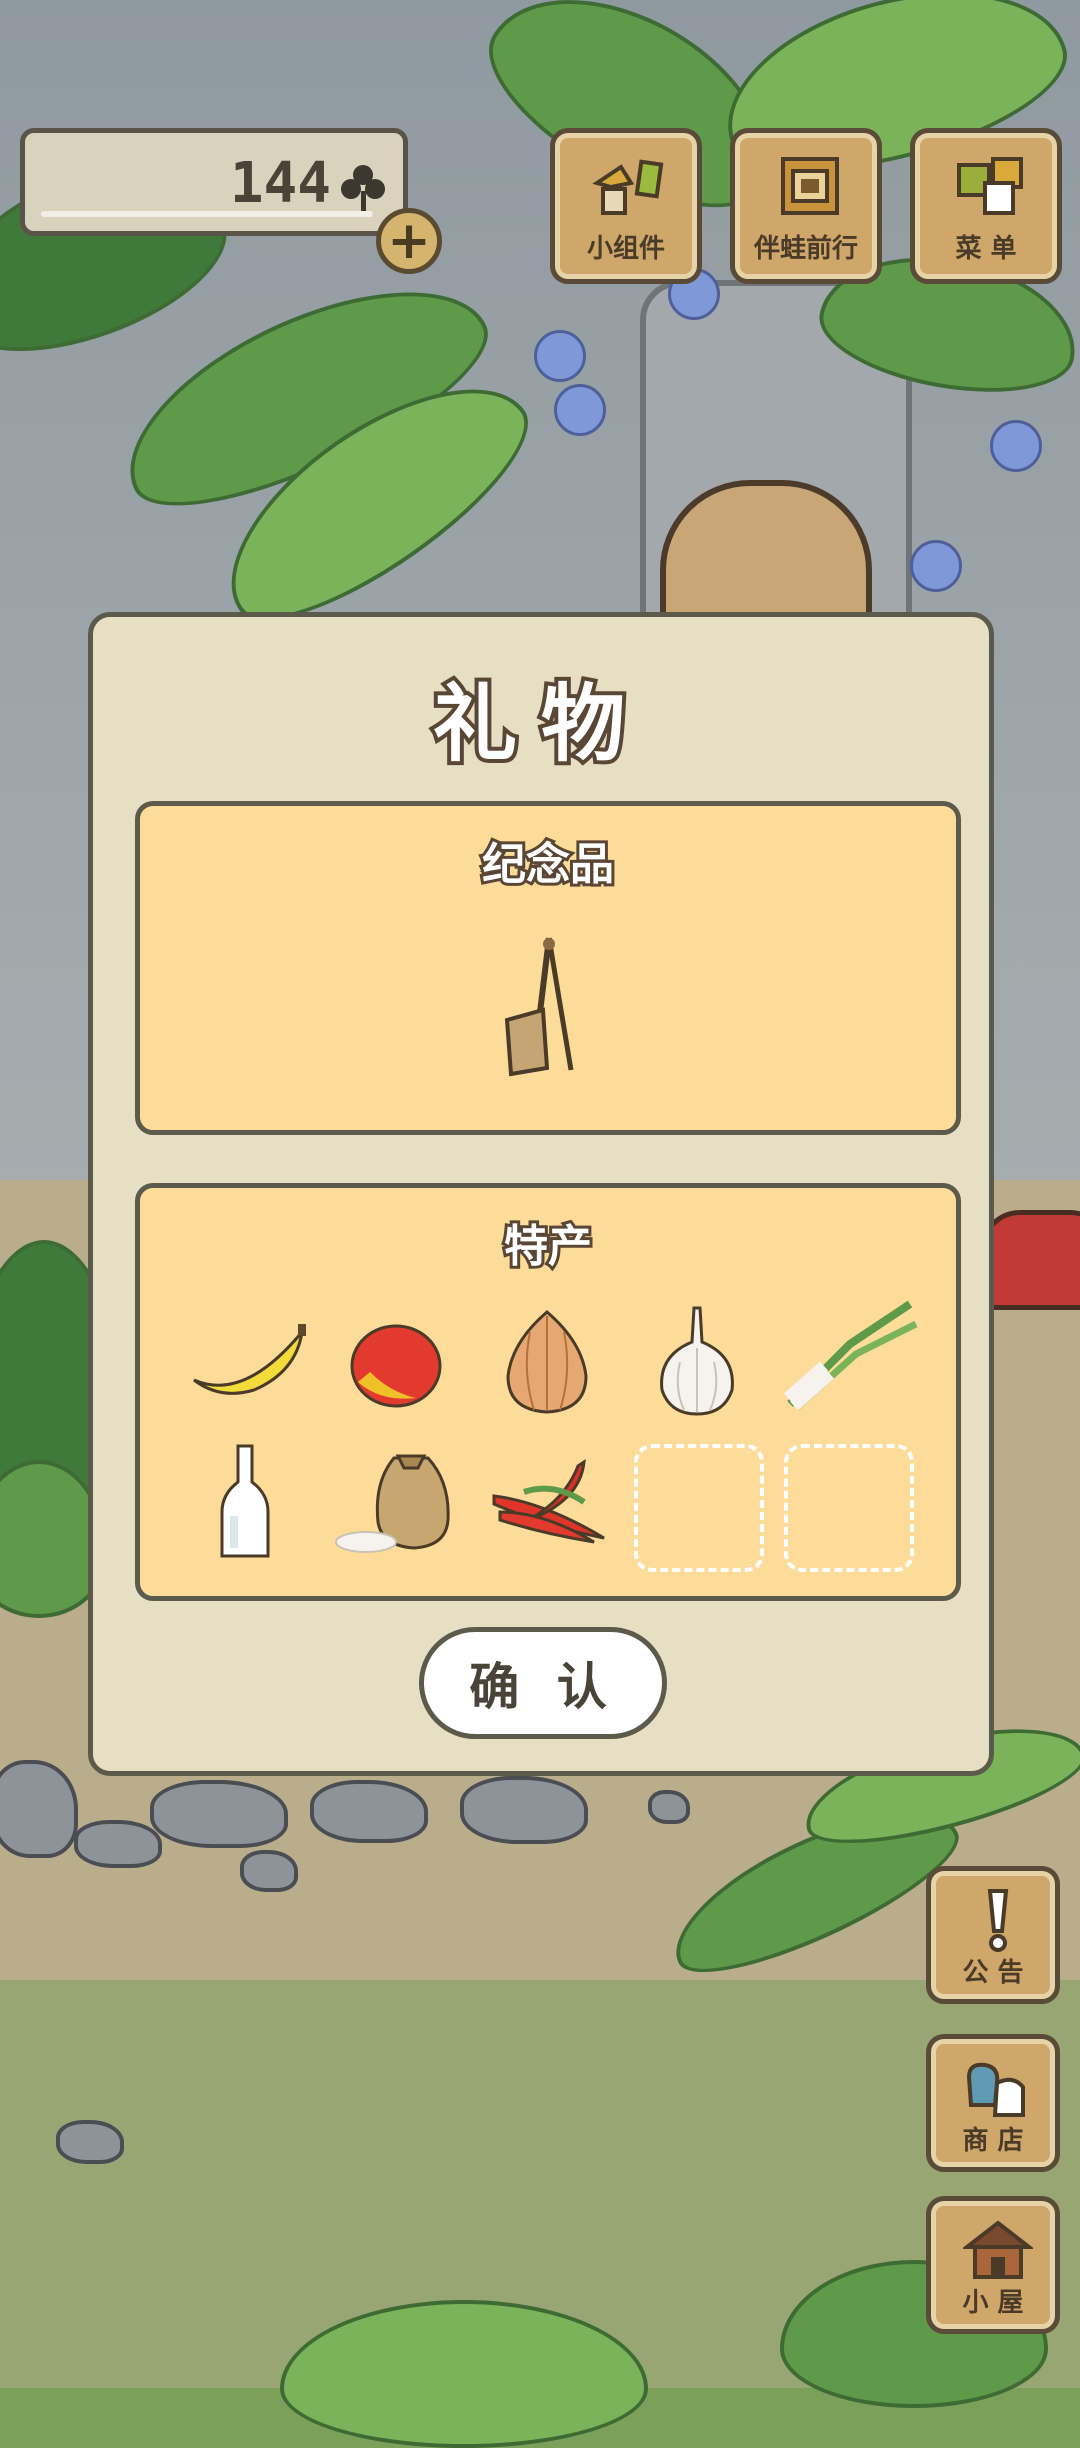 The height and width of the screenshot is (2448, 1080). Describe the element at coordinates (548, 1246) in the screenshot. I see `specialty-title: 特产` at that location.